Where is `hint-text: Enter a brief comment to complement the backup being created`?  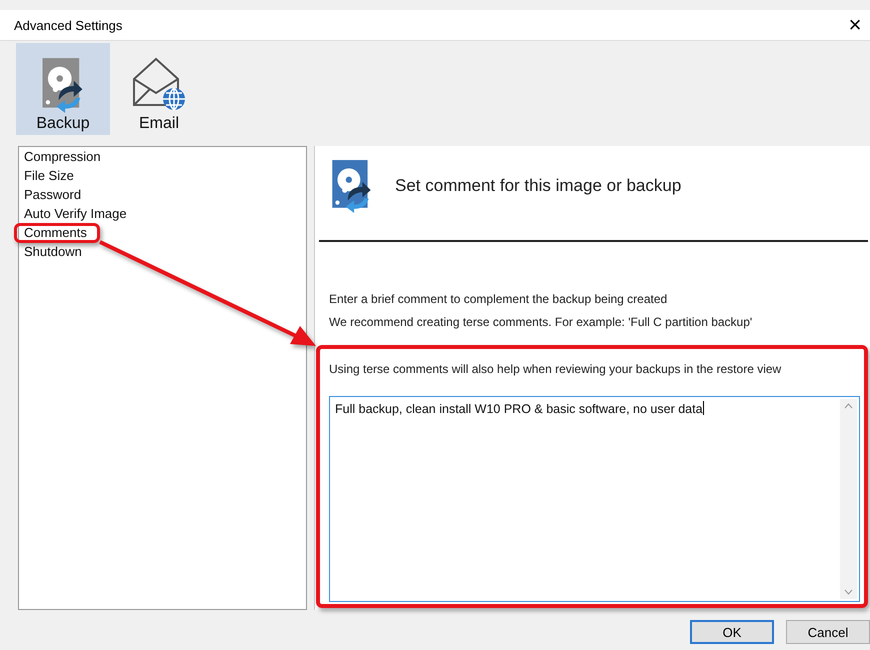
hint-text: Enter a brief comment to complement the backup being created is located at coordinates (498, 299).